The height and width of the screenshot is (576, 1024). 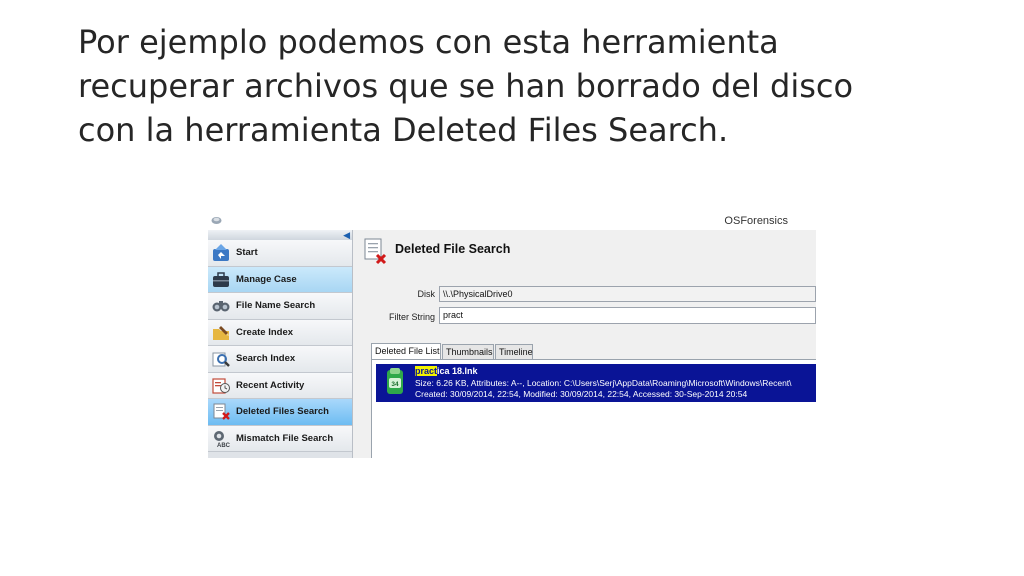 I want to click on svg-text: ABC, so click(x=224, y=445).